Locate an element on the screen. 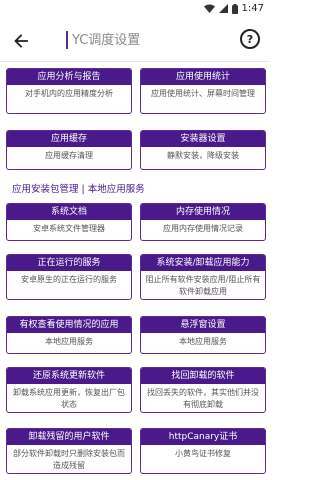  card-memory-usage: 内存使用情况 应用内存使用情况记录 is located at coordinates (203, 222).